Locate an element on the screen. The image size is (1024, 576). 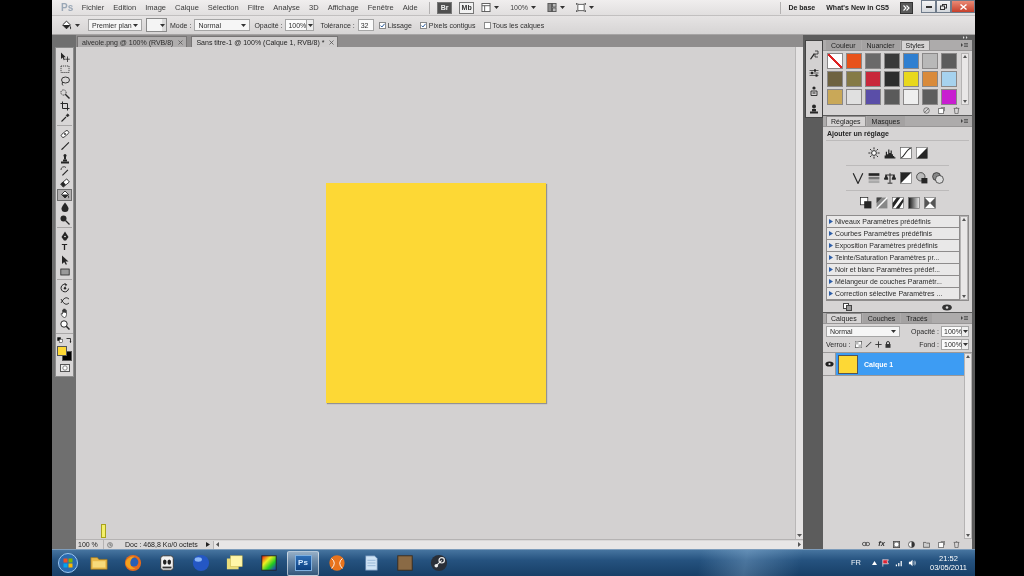
diagonal-split-icon is located at coordinates (905, 178).